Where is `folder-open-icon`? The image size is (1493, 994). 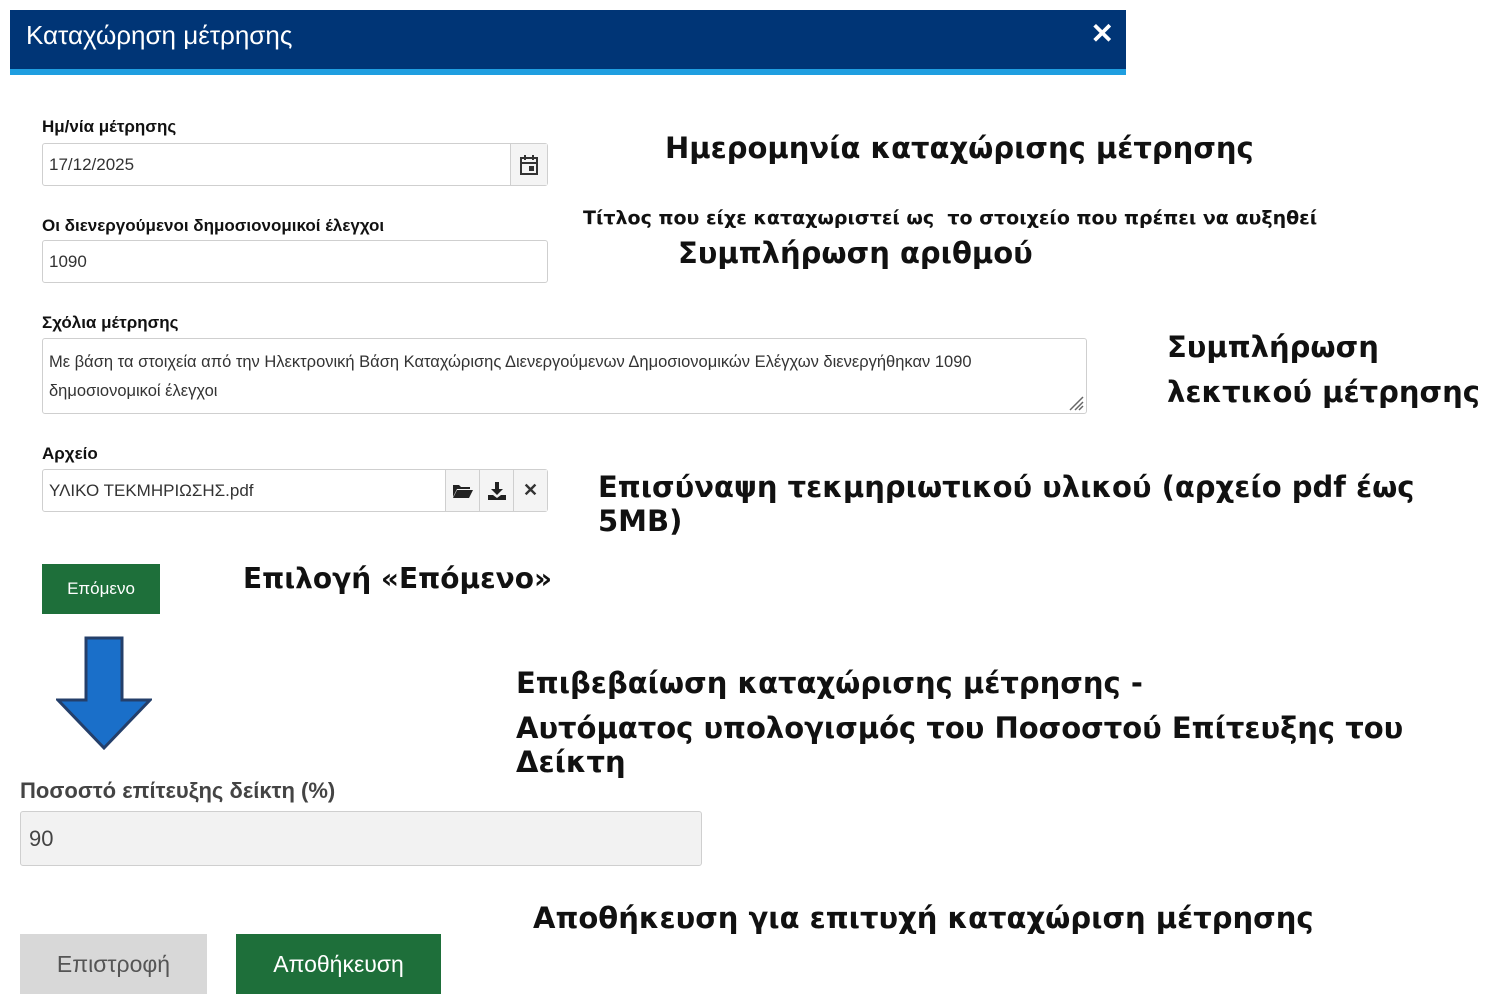 folder-open-icon is located at coordinates (462, 490).